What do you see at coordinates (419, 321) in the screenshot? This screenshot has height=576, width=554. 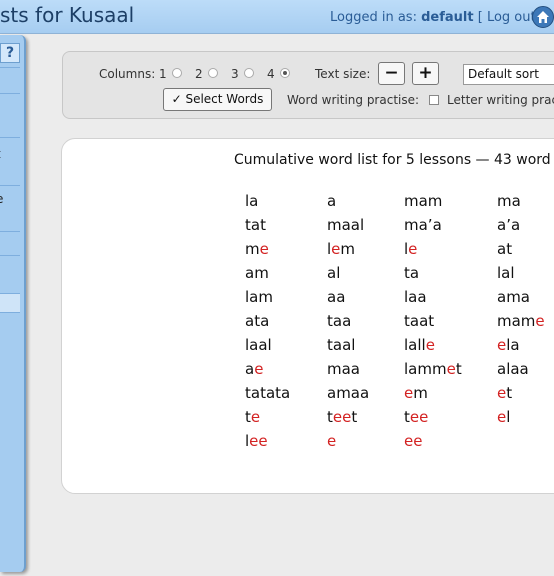 I see `word-item: taat` at bounding box center [419, 321].